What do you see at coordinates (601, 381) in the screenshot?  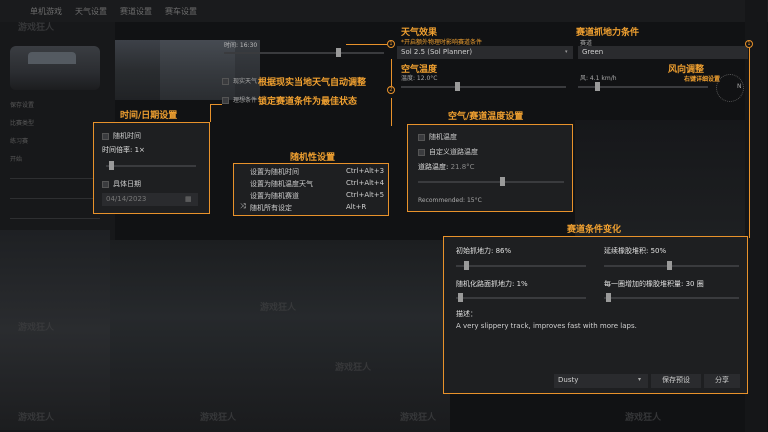 I see `preset-dropdown: Dusty` at bounding box center [601, 381].